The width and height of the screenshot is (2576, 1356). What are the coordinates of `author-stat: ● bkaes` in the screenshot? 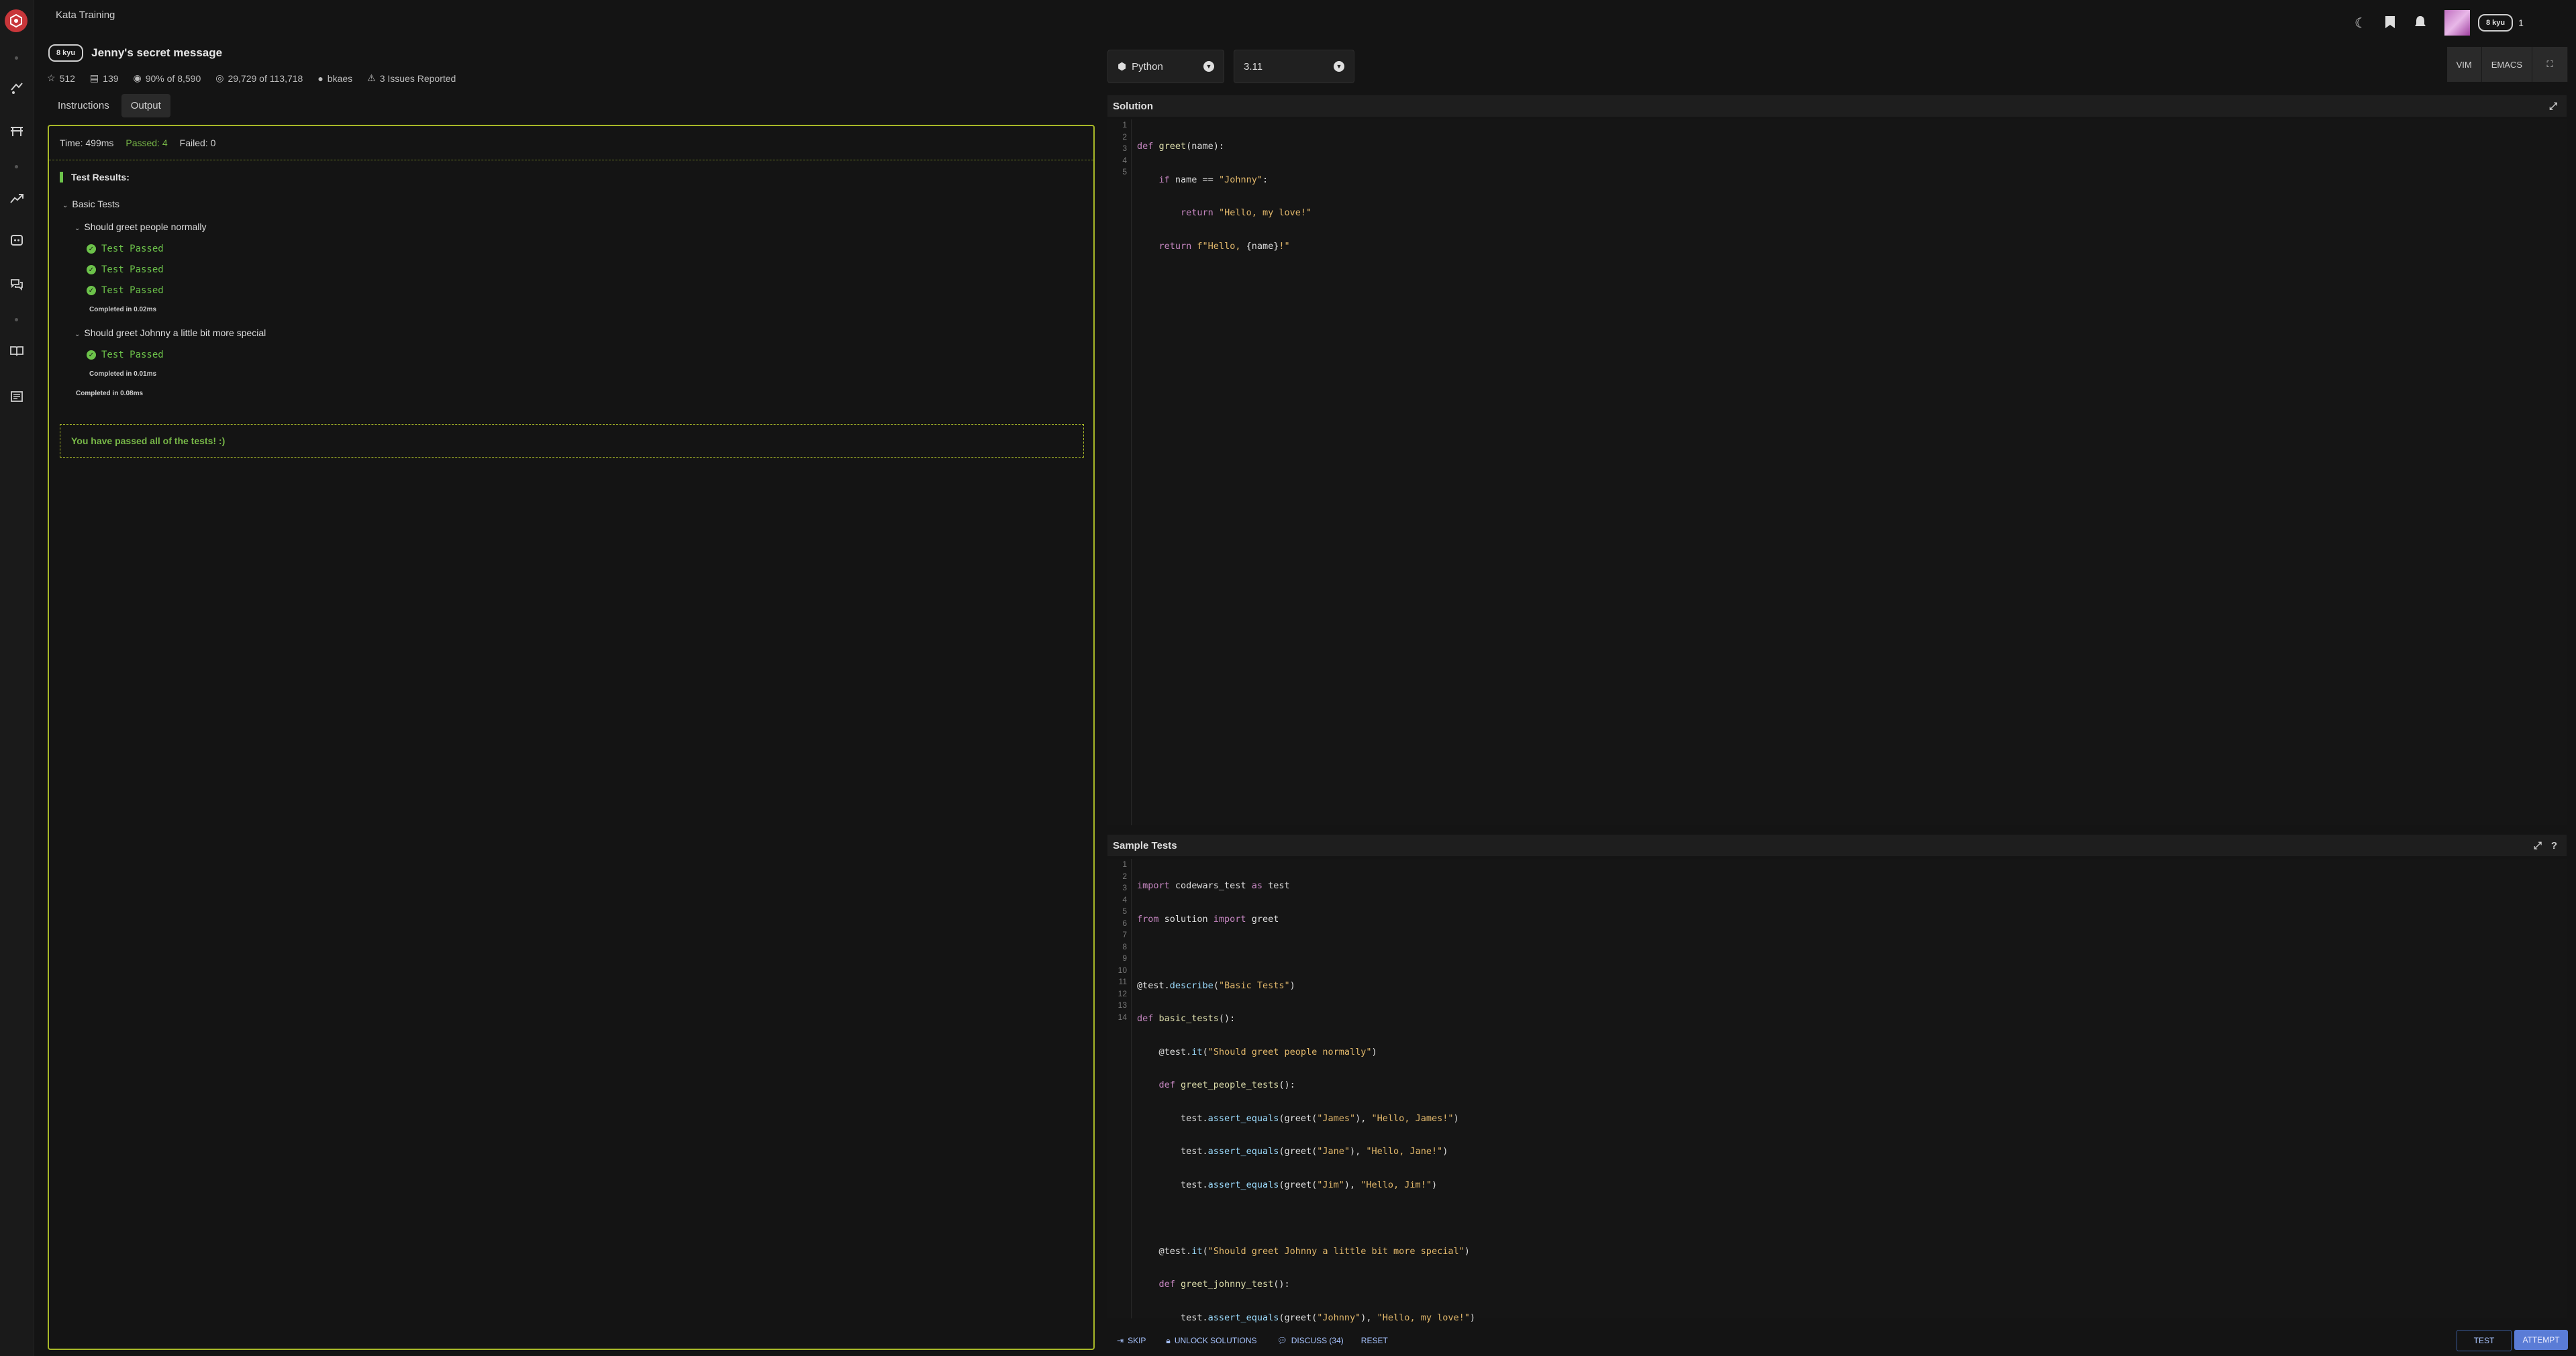 It's located at (334, 78).